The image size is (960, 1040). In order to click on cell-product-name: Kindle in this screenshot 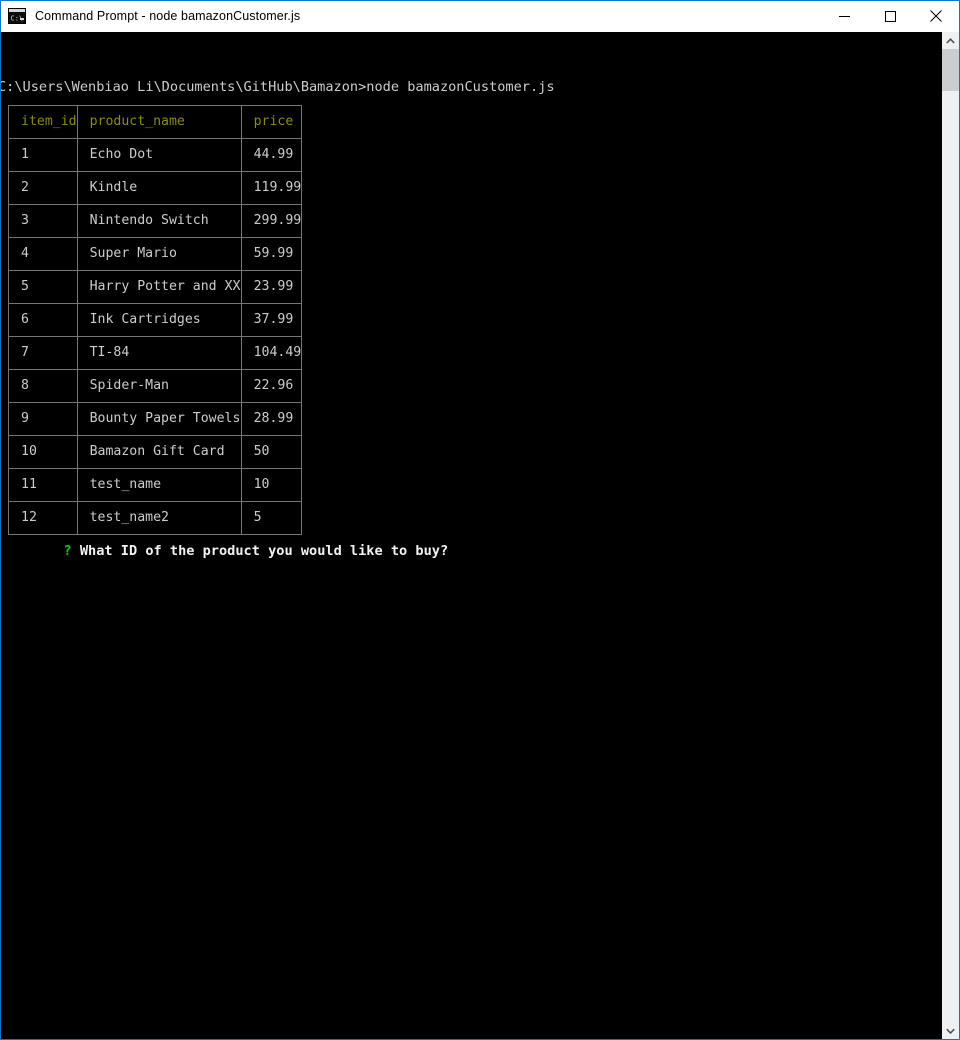, I will do `click(159, 188)`.